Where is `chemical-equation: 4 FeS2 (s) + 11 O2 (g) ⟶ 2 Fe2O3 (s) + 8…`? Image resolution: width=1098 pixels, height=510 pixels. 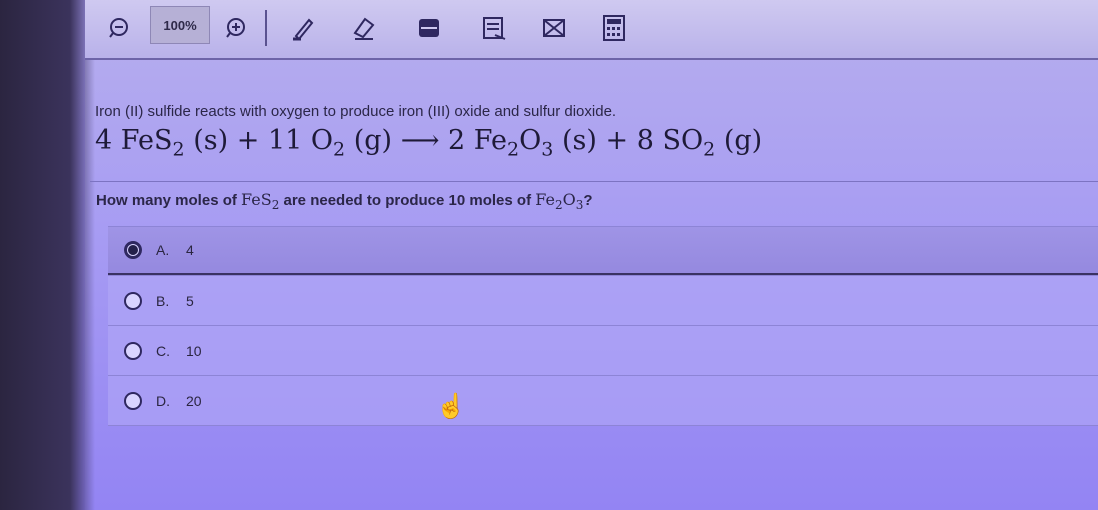
chemical-equation: 4 FeS2 (s) + 11 O2 (g) ⟶ 2 Fe2O3 (s) + 8… is located at coordinates (429, 143).